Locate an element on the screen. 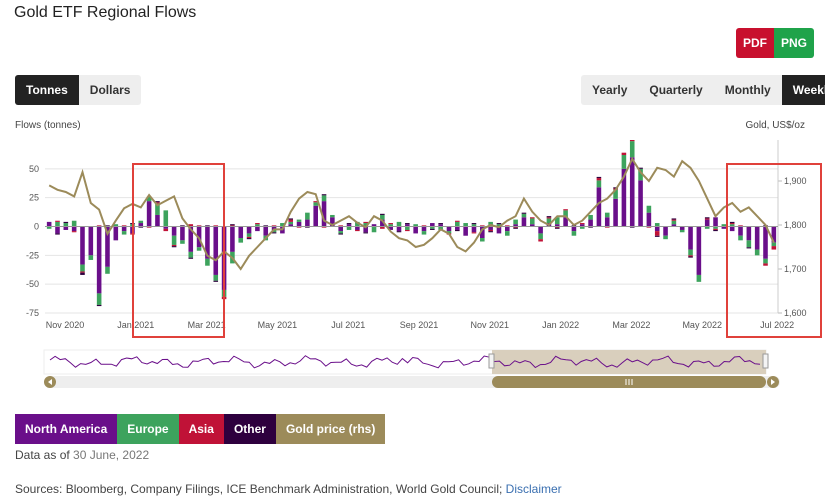 Image resolution: width=825 pixels, height=500 pixels. legend-north-america: North America is located at coordinates (66, 429).